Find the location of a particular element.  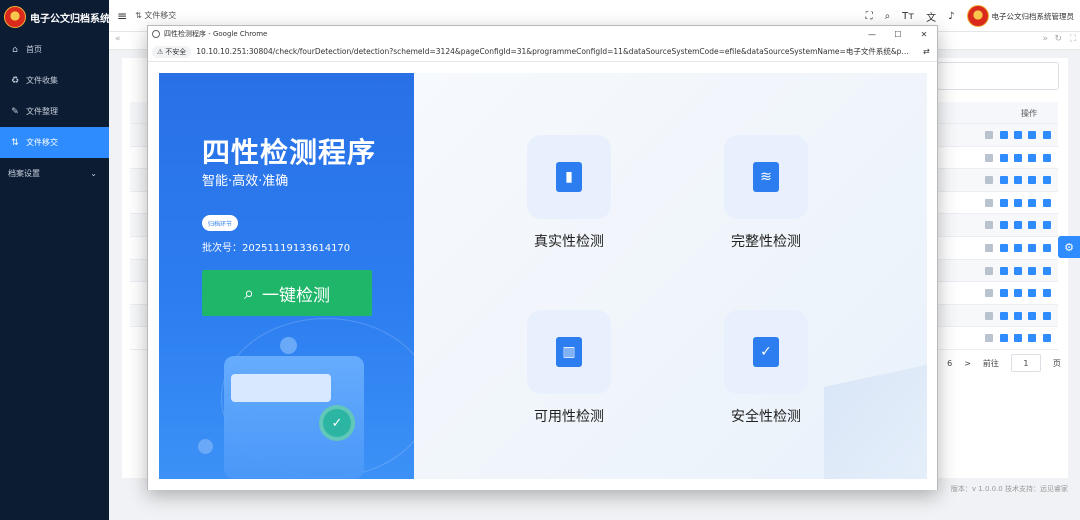

bookmark-icon: ▮ is located at coordinates (569, 177).